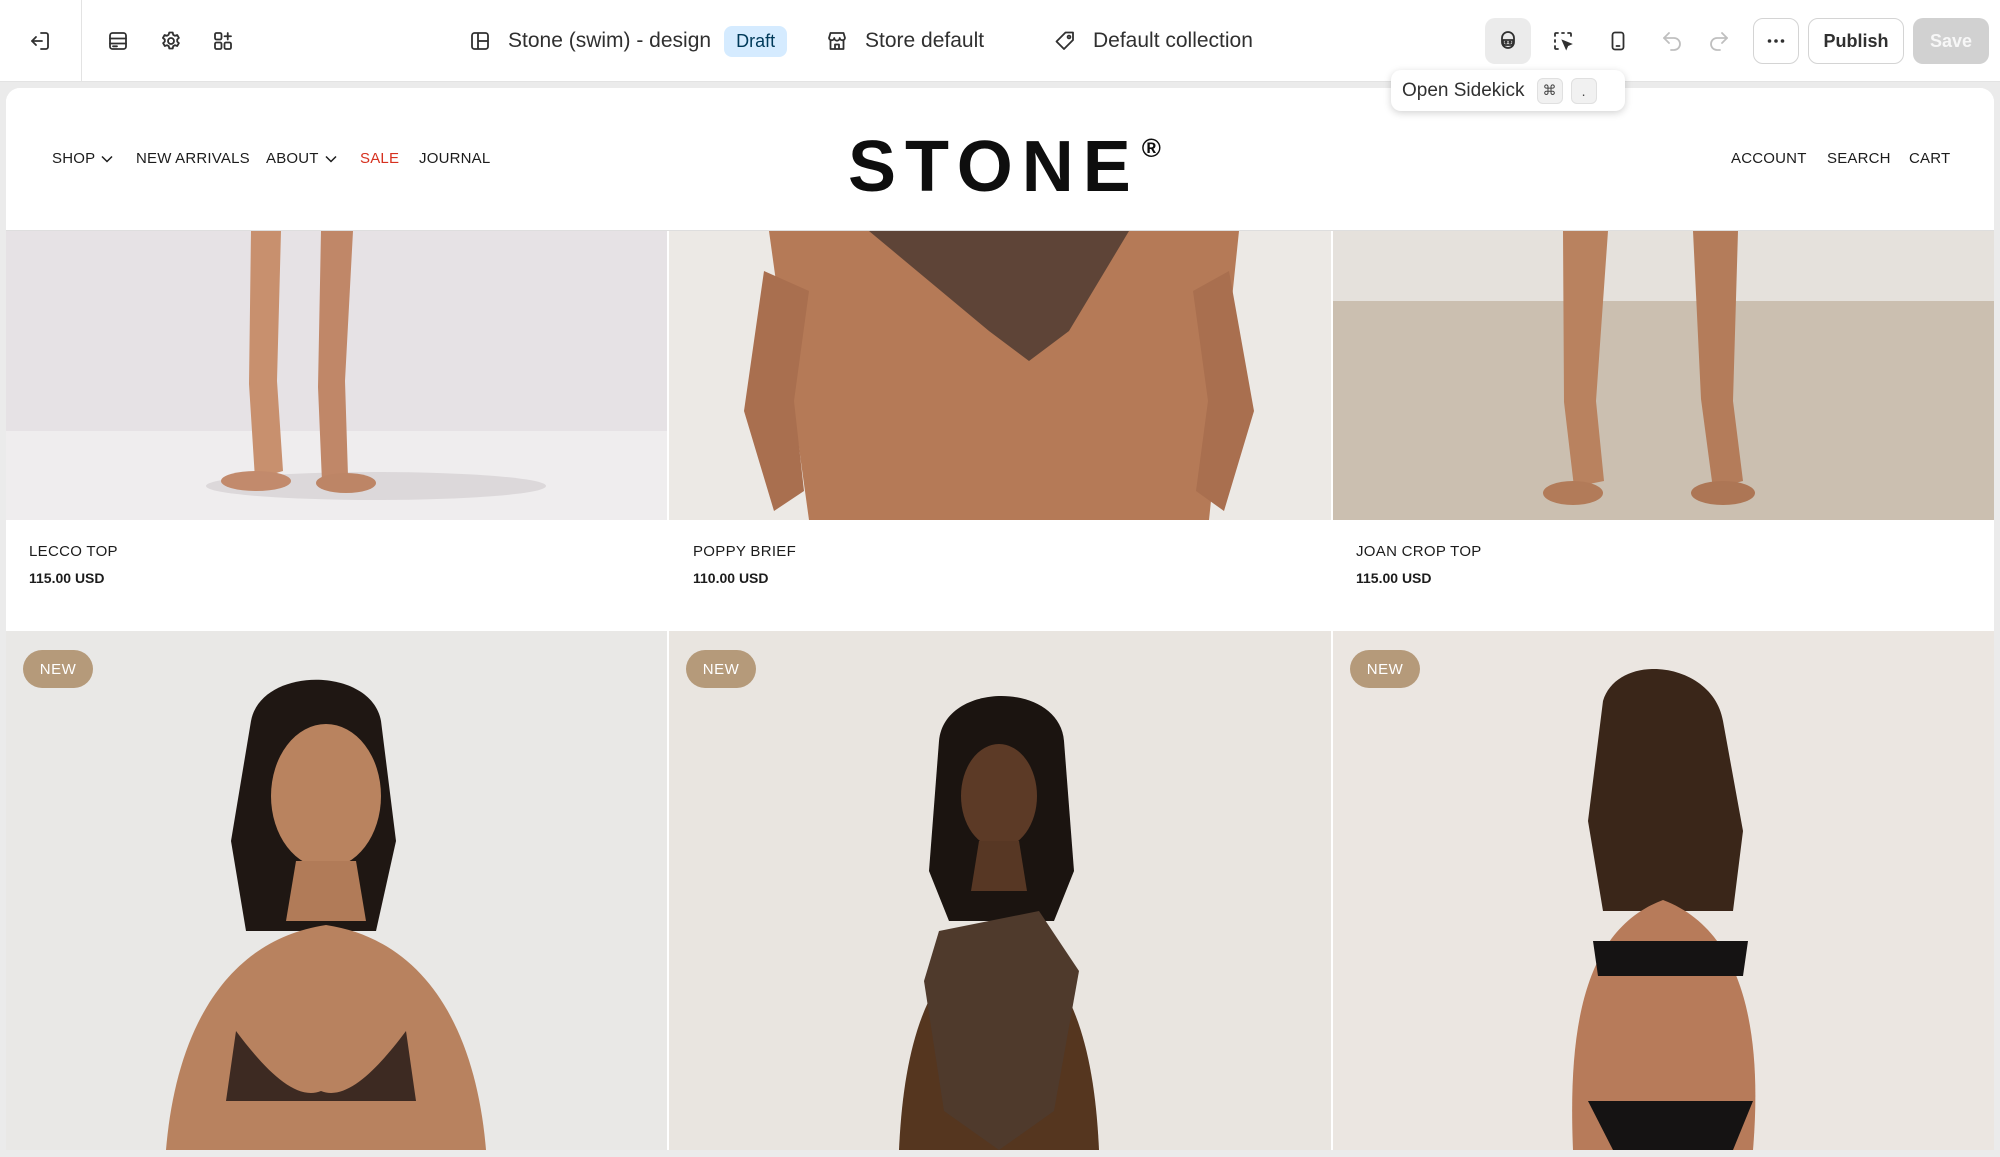 This screenshot has height=1157, width=2000. What do you see at coordinates (1859, 158) in the screenshot?
I see `nav-search: SEARCH` at bounding box center [1859, 158].